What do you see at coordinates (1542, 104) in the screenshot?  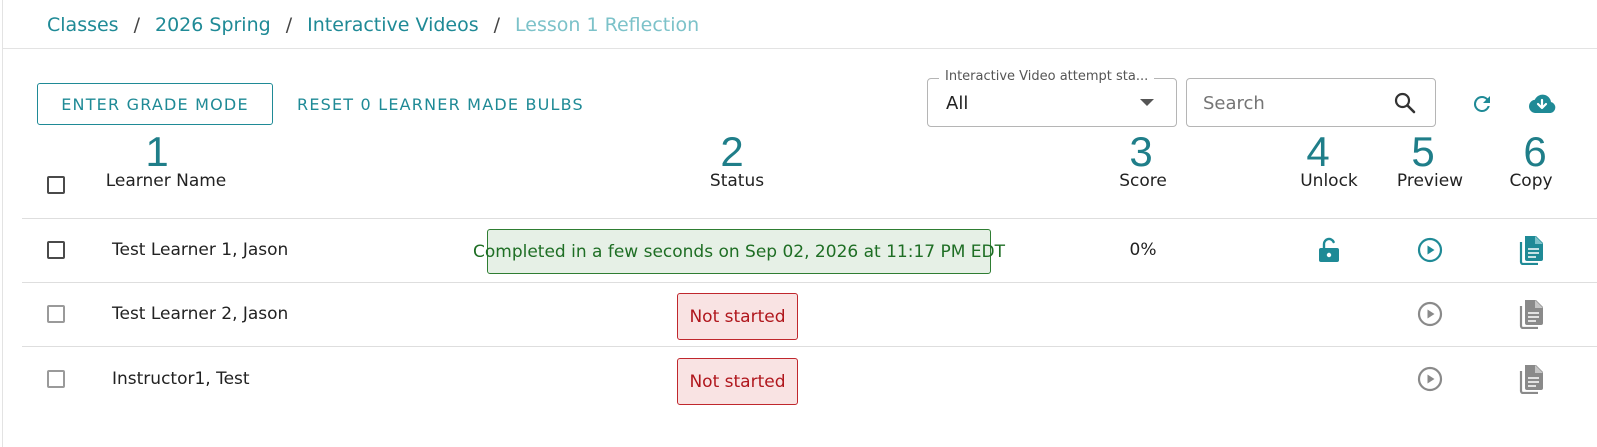 I see `cloud-download-icon` at bounding box center [1542, 104].